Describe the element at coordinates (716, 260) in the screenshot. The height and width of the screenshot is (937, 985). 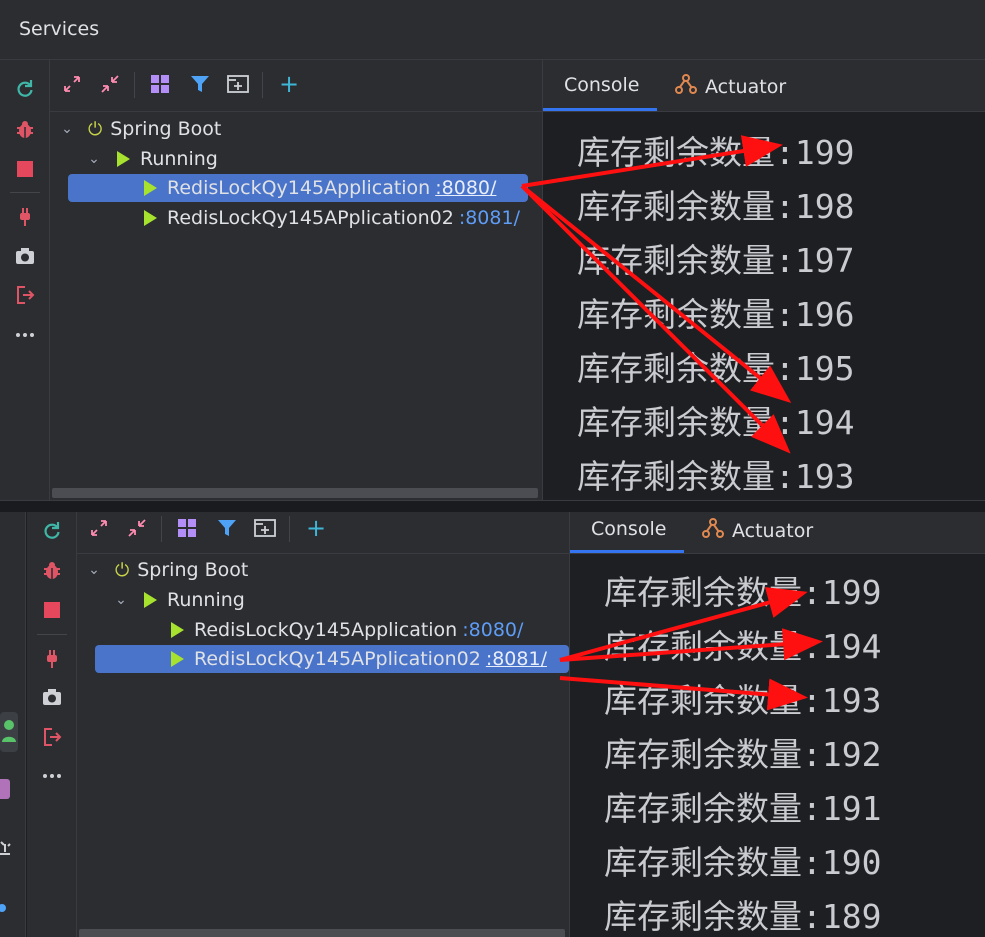
I see `console-line: 库存剩余数量:197` at that location.